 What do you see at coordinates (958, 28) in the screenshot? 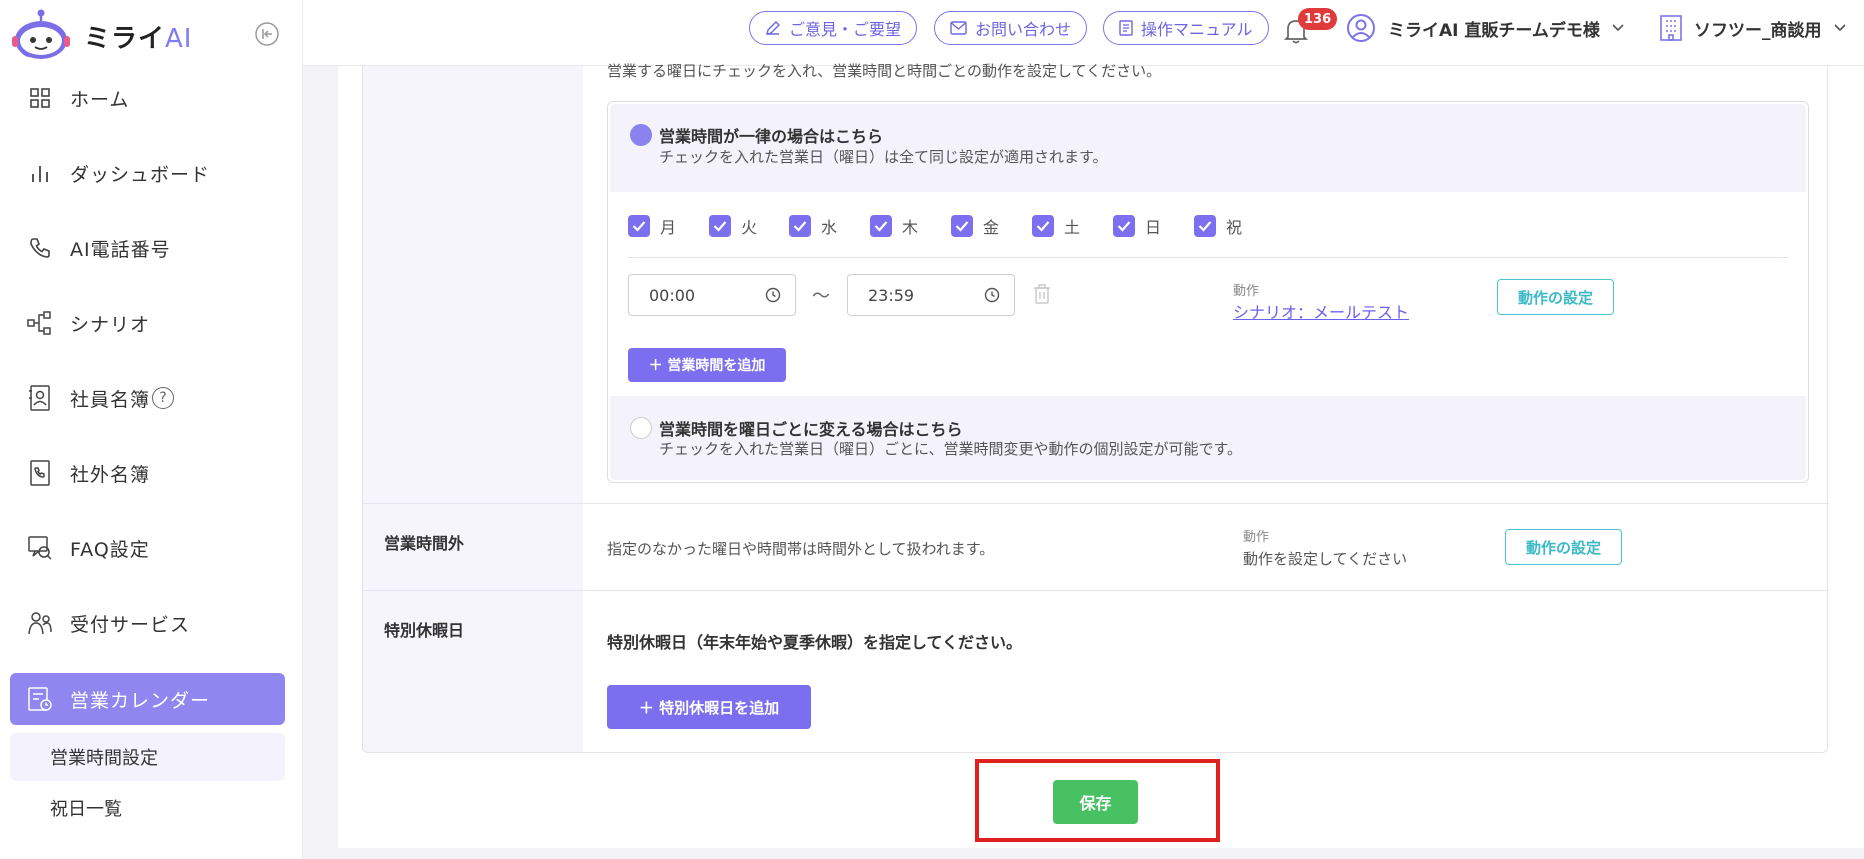
I see `mail-icon` at bounding box center [958, 28].